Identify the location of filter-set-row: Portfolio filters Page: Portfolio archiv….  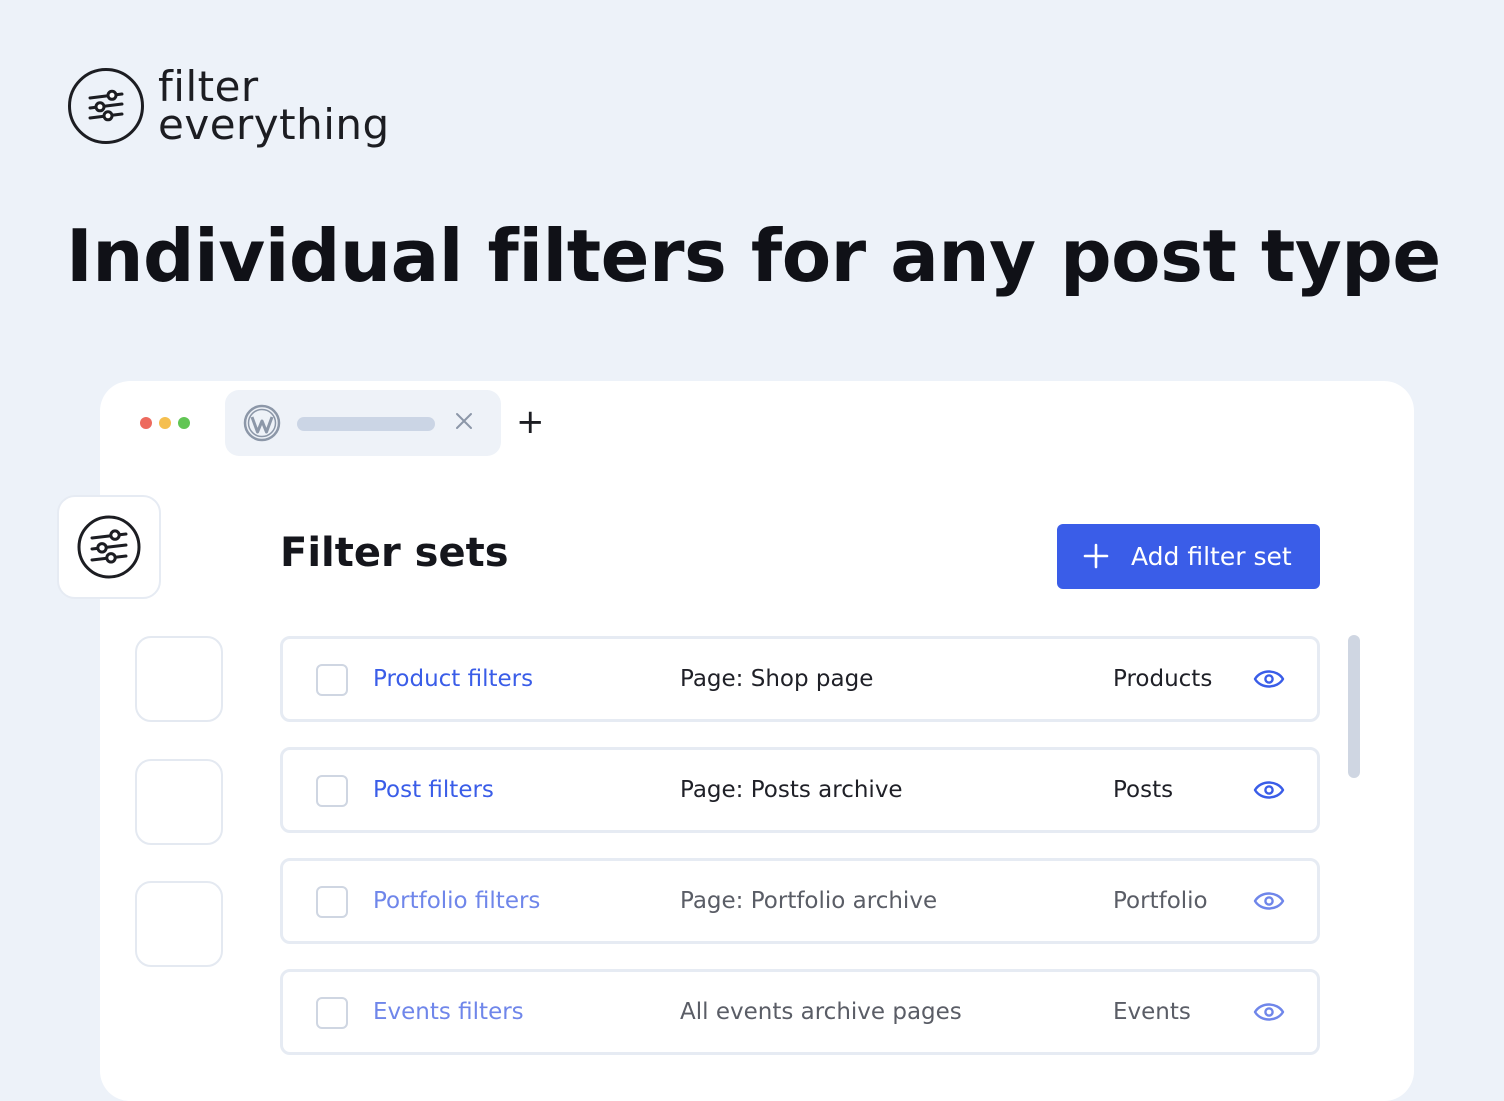
(800, 901).